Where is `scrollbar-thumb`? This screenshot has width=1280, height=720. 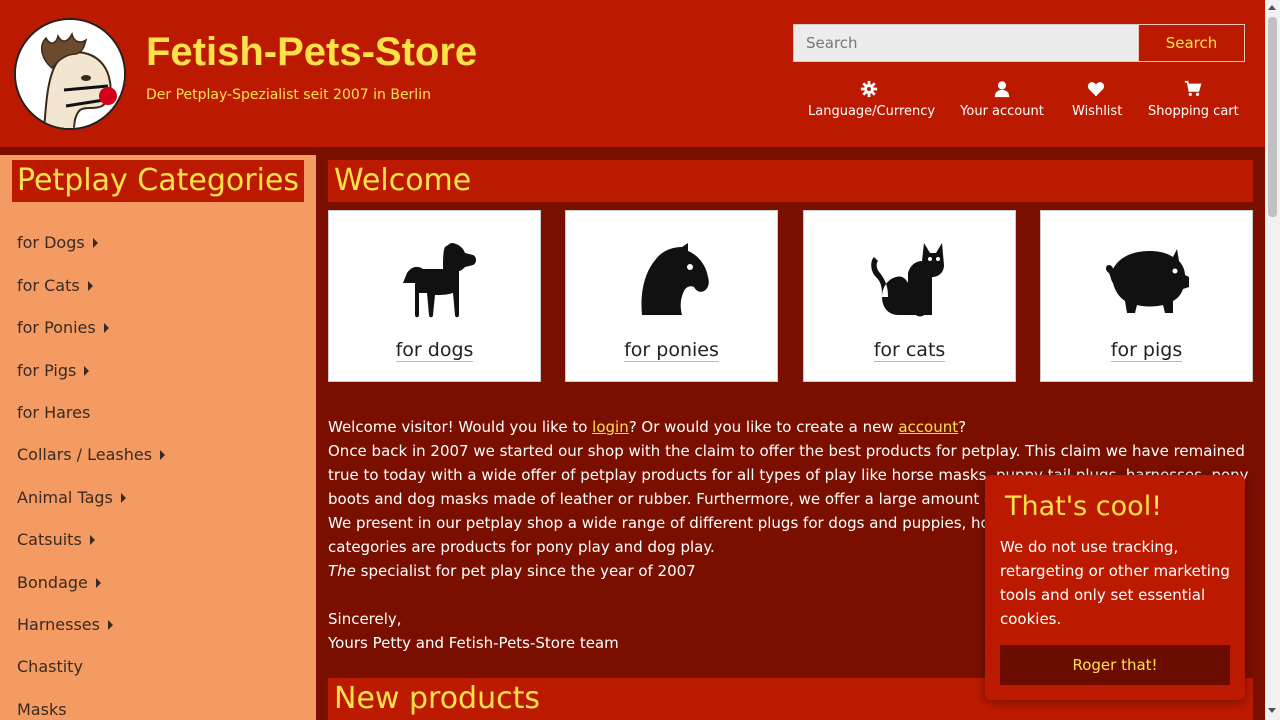
scrollbar-thumb is located at coordinates (1272, 117).